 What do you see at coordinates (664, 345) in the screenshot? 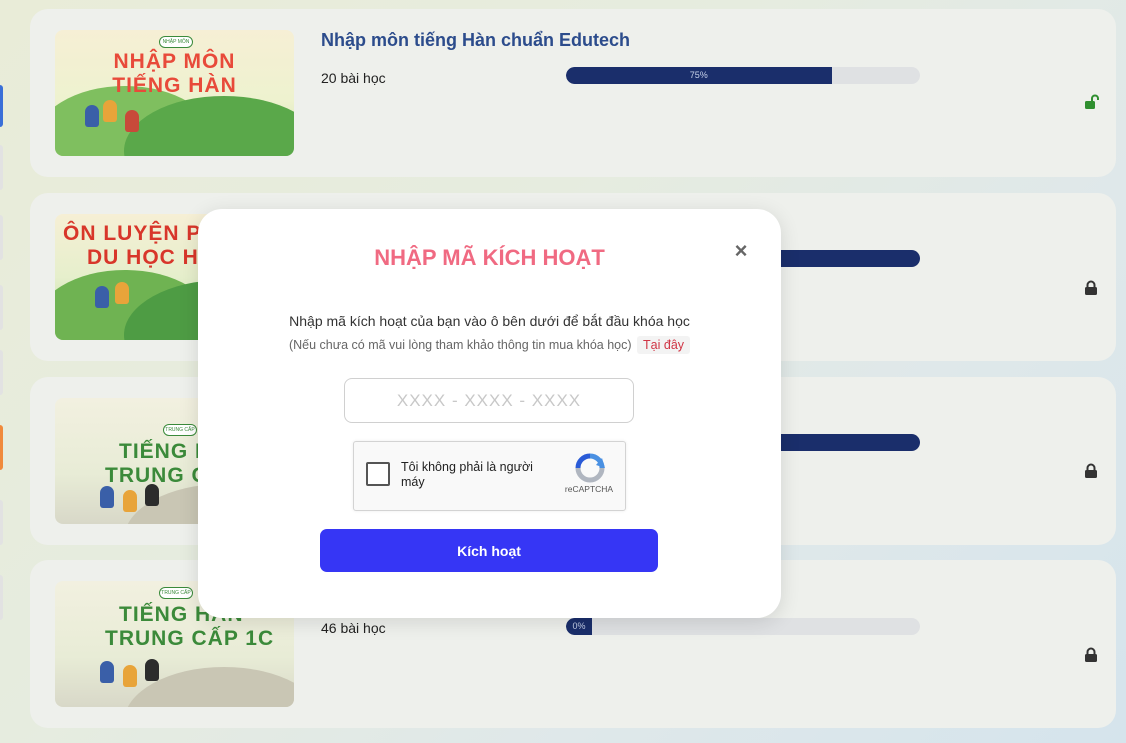
I see `purchase-info-link: Tại đây` at bounding box center [664, 345].